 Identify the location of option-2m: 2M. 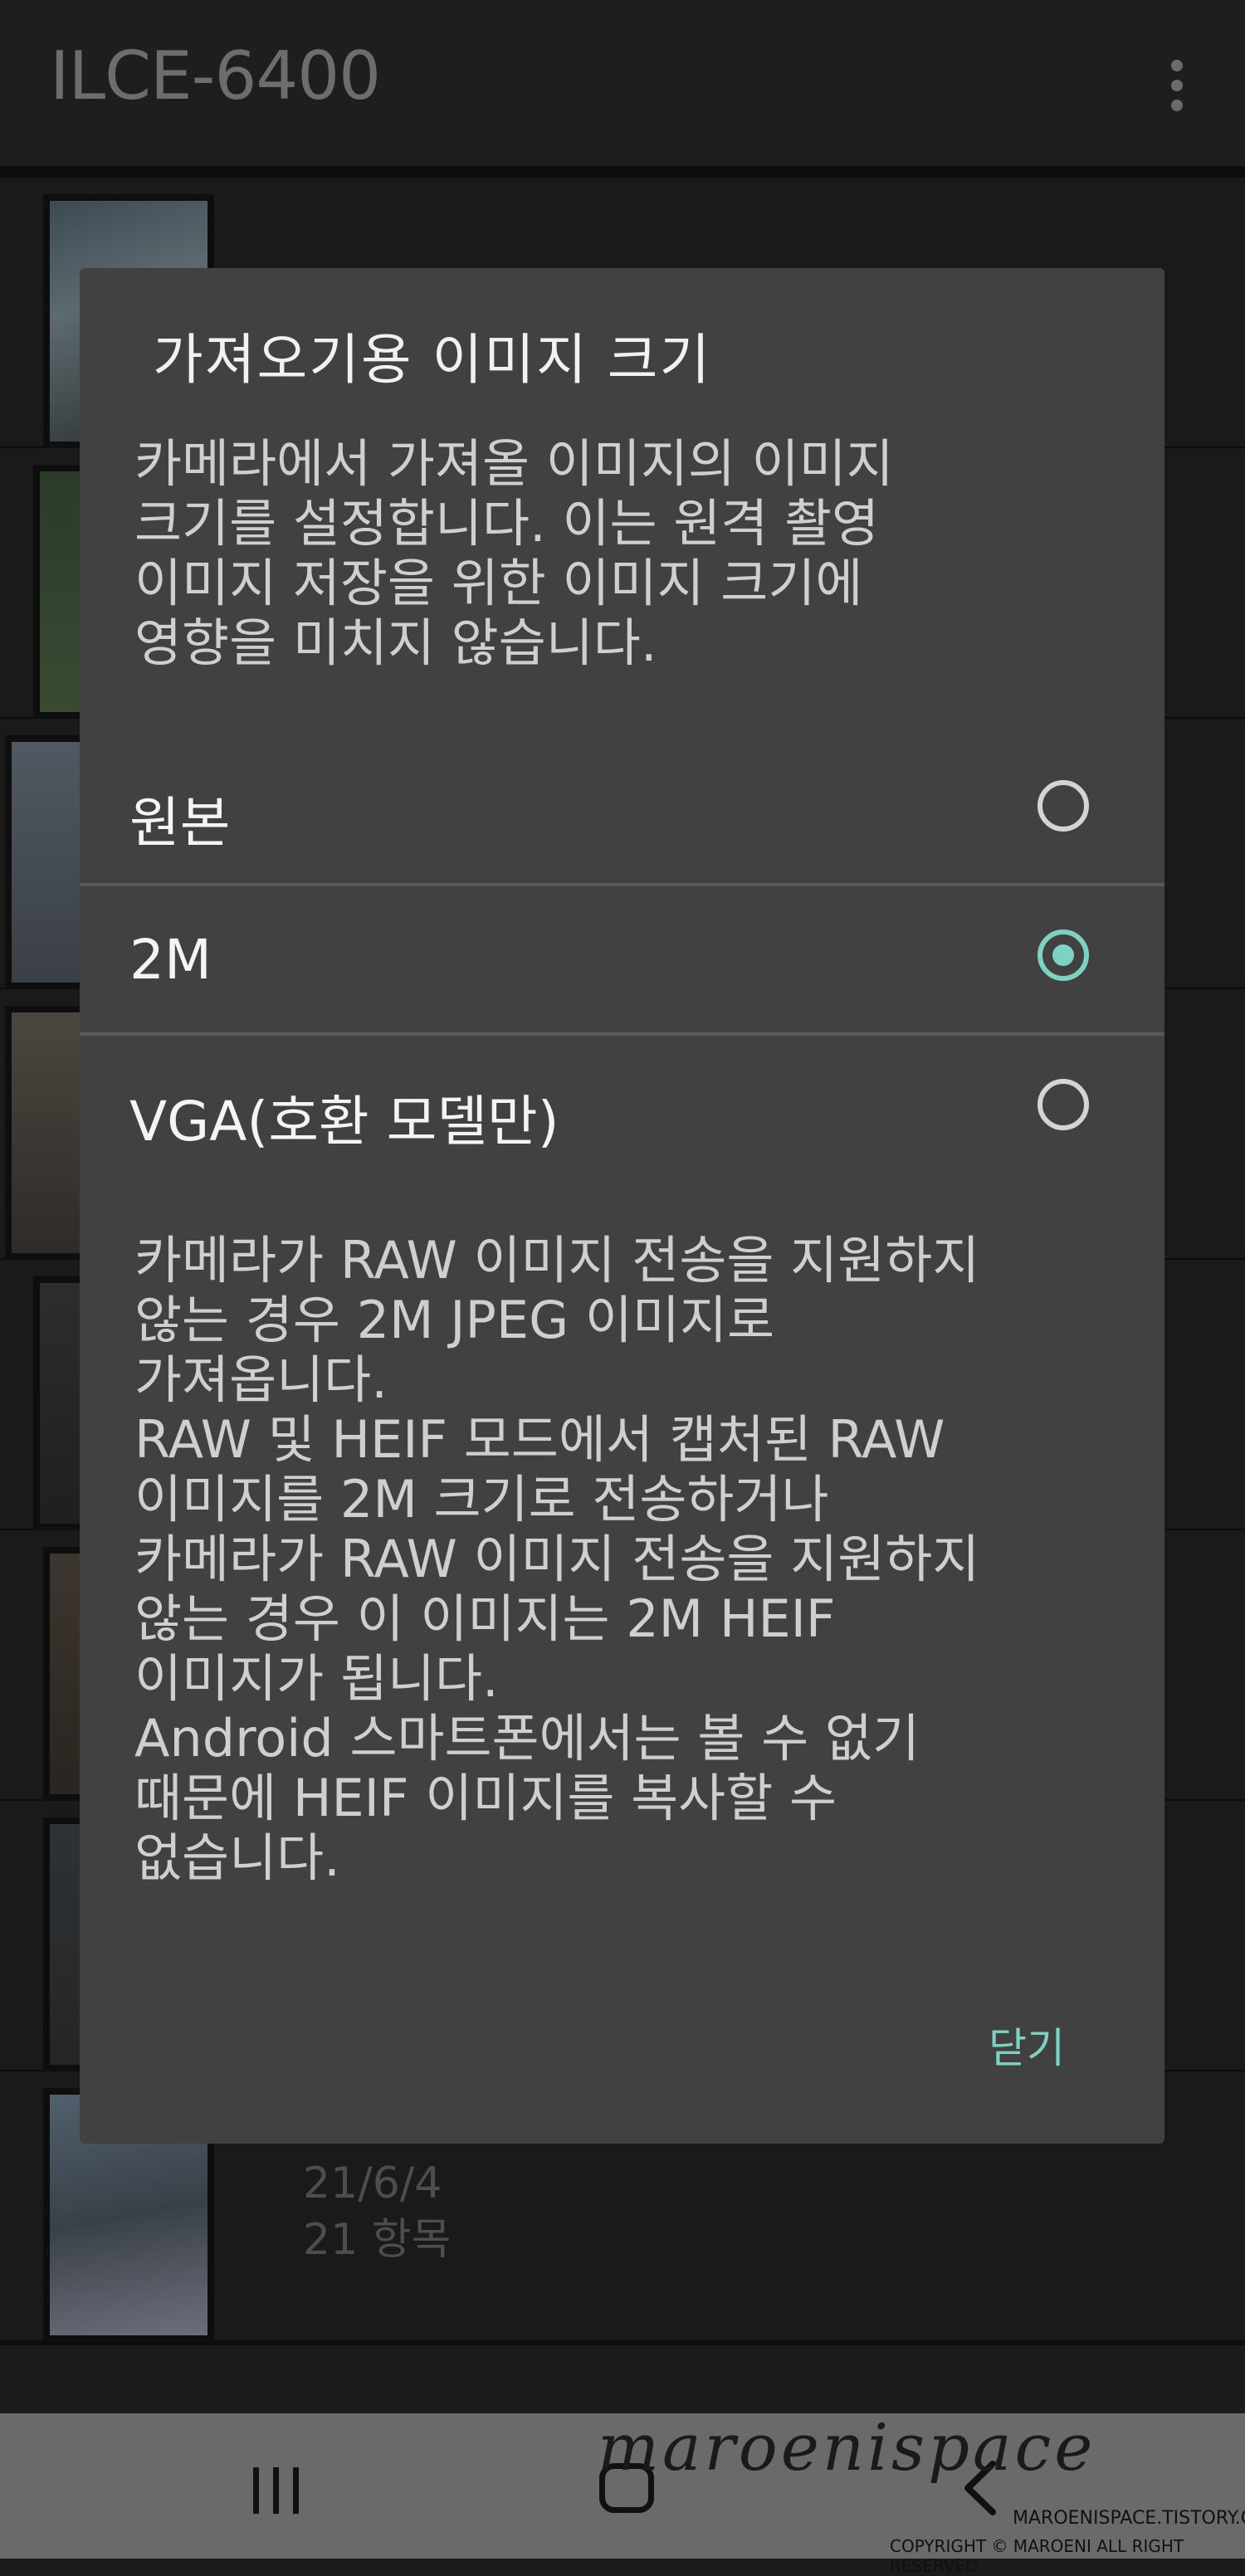
(622, 959).